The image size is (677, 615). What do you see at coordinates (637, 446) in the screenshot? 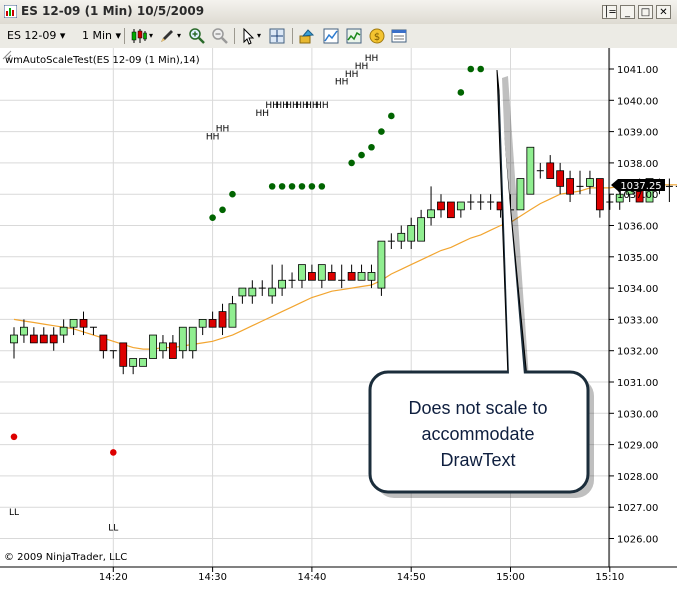
I see `y-tick-label: 1029.00` at bounding box center [637, 446].